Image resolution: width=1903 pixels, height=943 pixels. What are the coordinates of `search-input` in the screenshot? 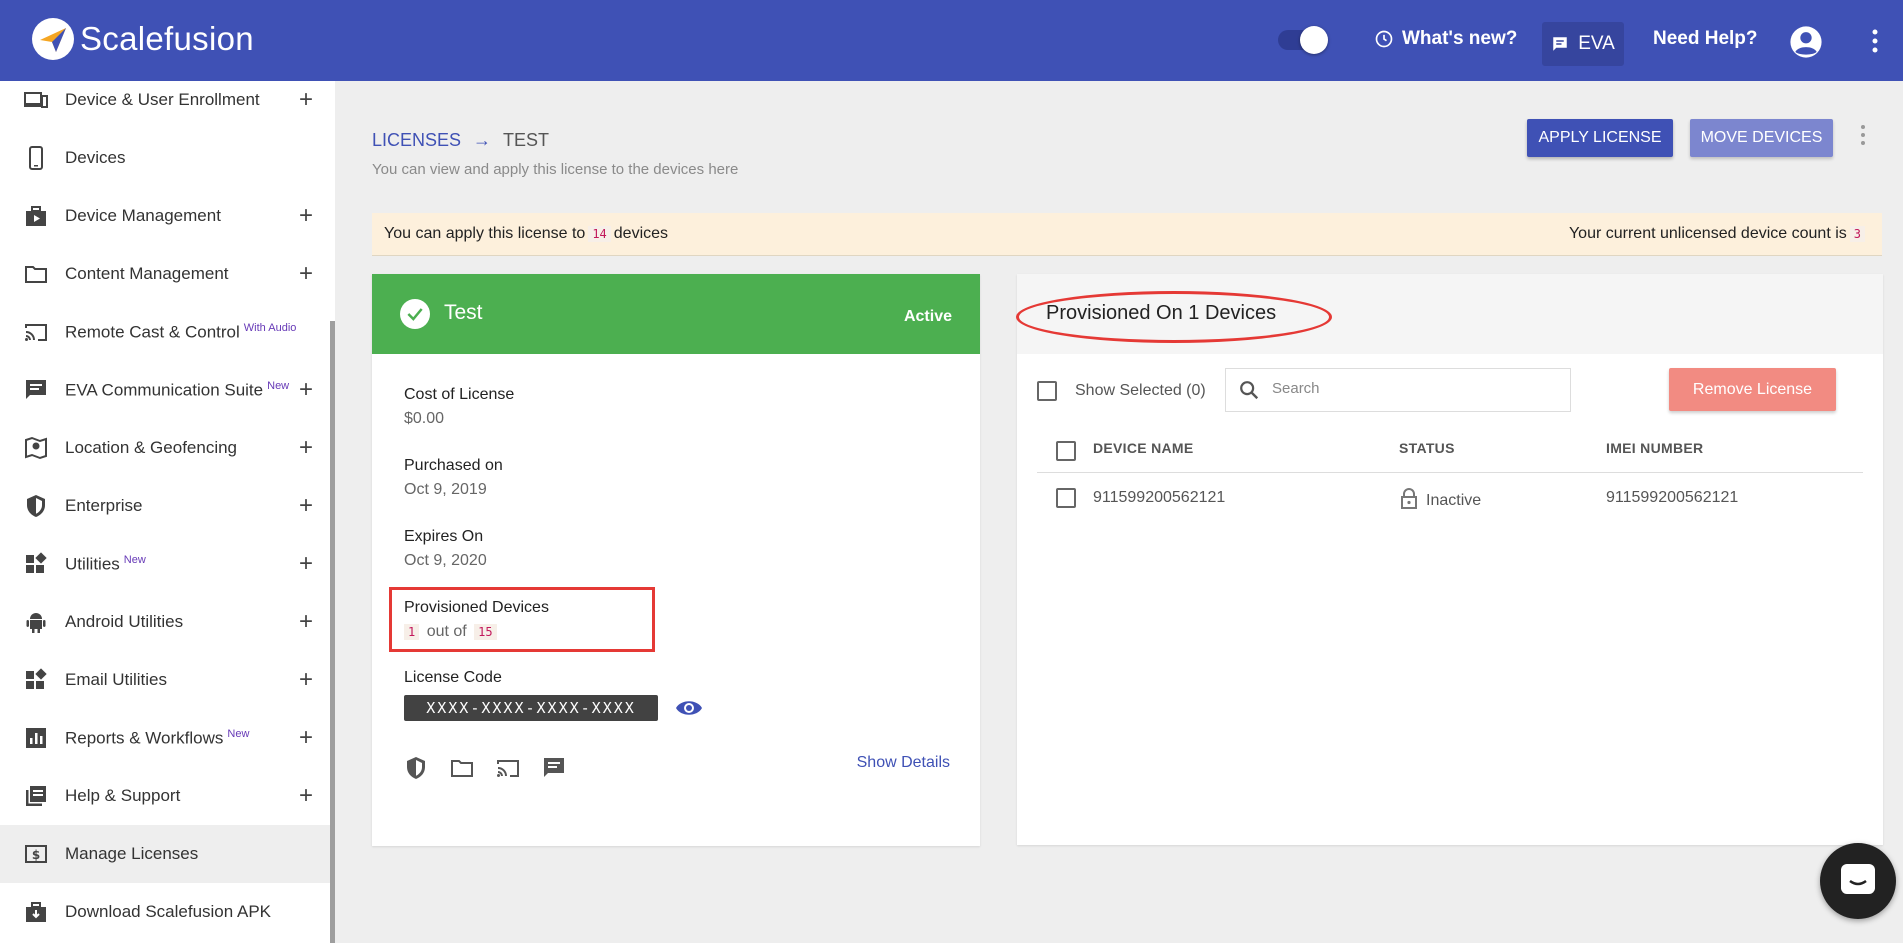 It's located at (1417, 388).